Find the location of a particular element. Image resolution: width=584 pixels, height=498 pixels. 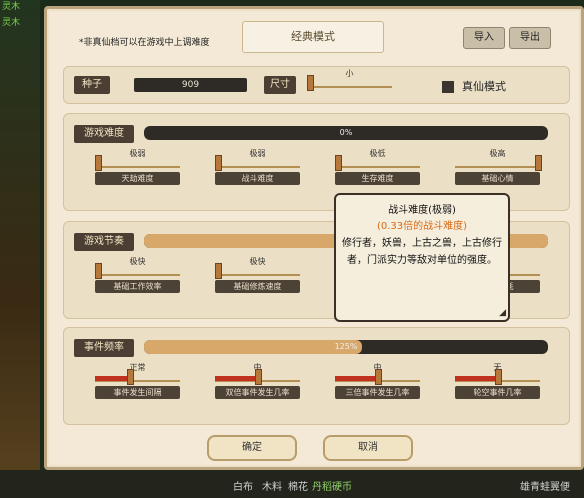

seed-input: 909 is located at coordinates (190, 85).